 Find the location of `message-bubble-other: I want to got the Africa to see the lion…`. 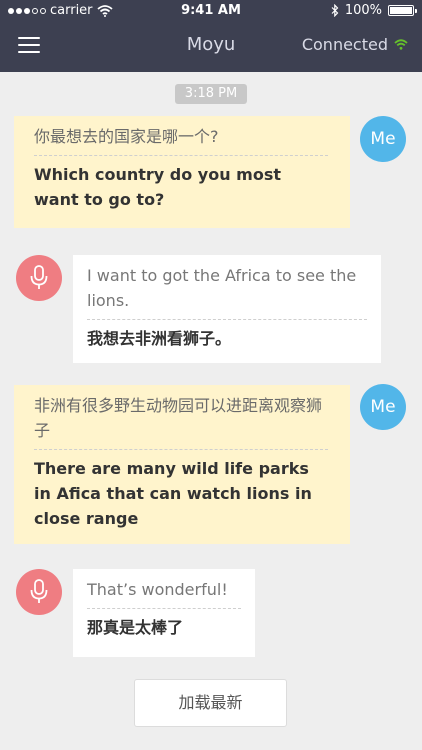

message-bubble-other: I want to got the Africa to see the lion… is located at coordinates (227, 309).